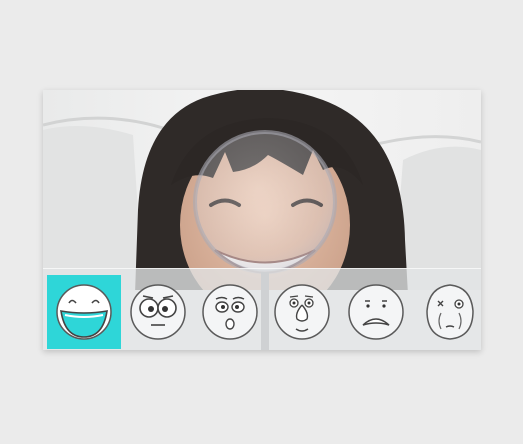 This screenshot has height=444, width=523. I want to click on emoji-option-shocked, so click(230, 312).